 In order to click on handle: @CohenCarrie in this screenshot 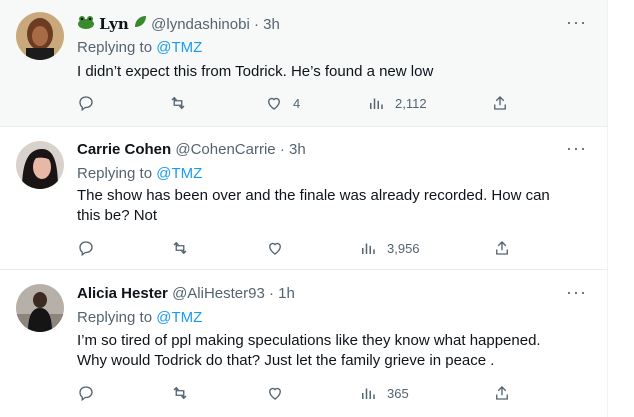, I will do `click(225, 149)`.